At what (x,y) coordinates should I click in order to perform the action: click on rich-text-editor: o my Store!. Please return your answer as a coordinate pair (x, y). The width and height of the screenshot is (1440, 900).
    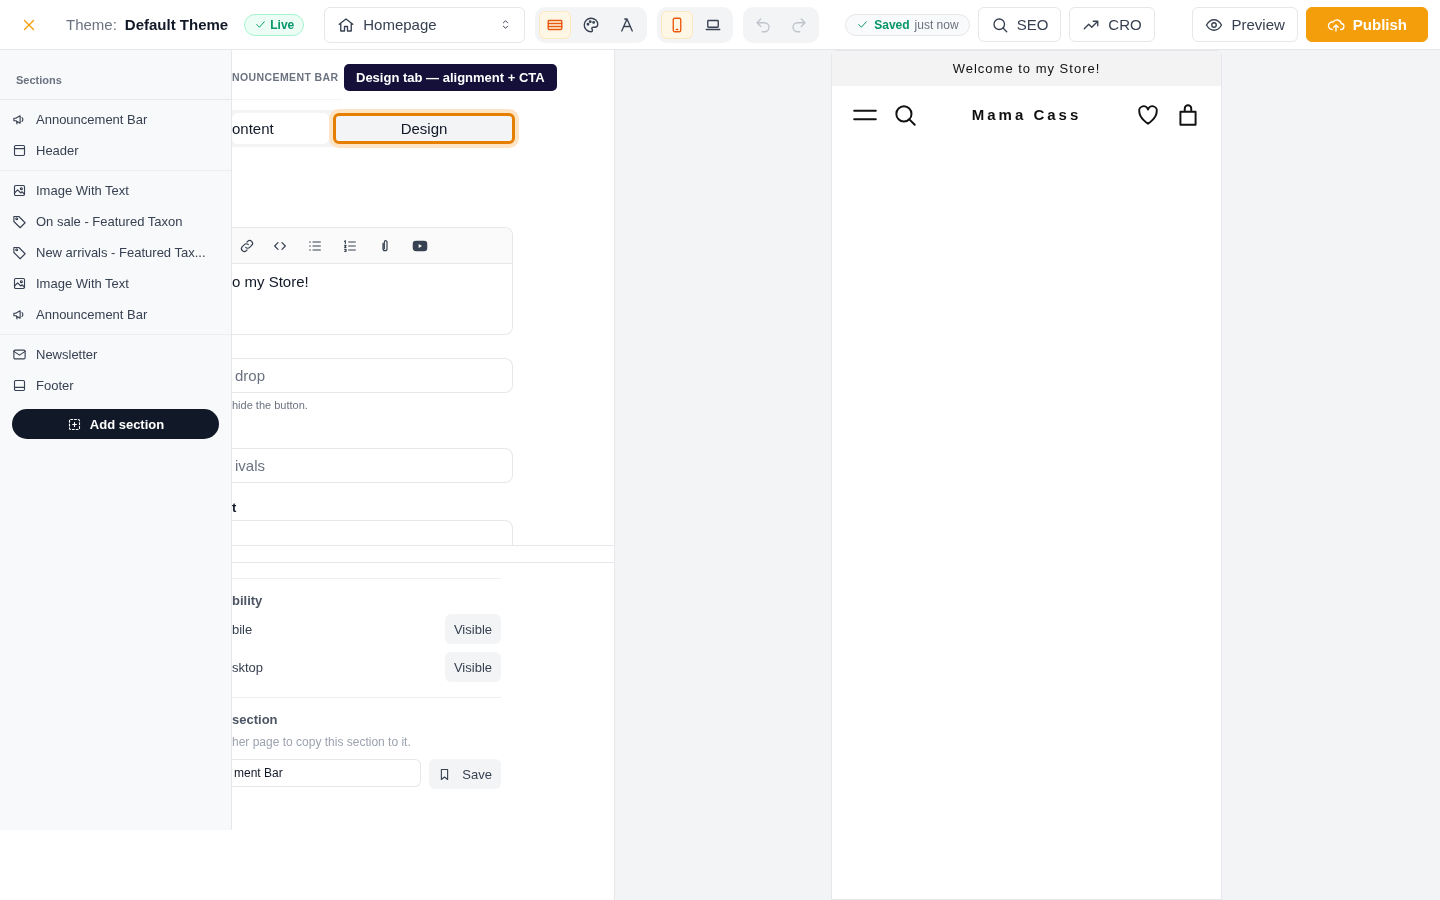
    Looking at the image, I should click on (372, 281).